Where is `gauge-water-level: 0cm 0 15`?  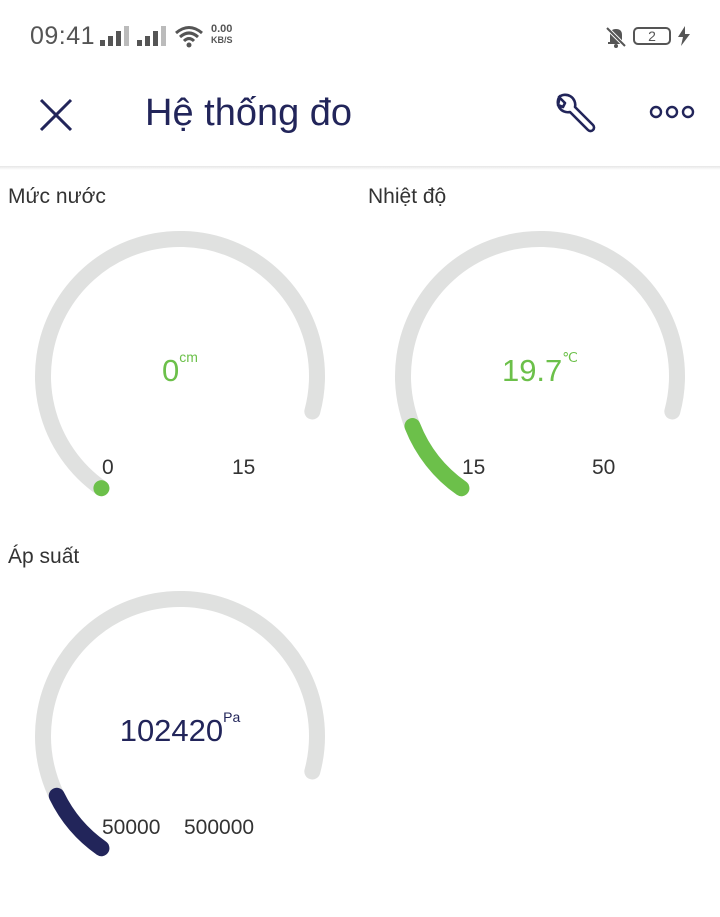 gauge-water-level: 0cm 0 15 is located at coordinates (180, 376).